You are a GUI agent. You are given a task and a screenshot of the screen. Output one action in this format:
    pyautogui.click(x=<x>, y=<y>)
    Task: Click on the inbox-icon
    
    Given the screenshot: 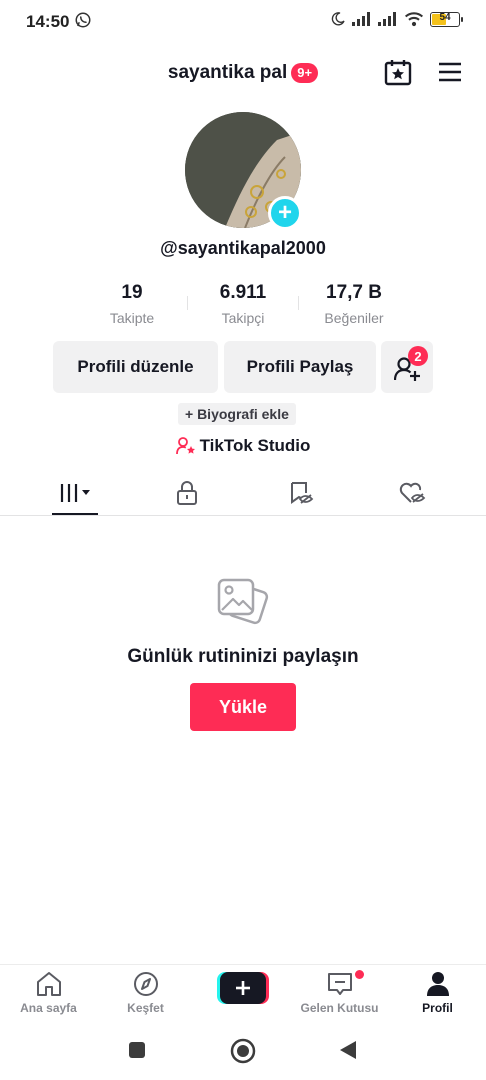 What is the action you would take?
    pyautogui.click(x=339, y=984)
    